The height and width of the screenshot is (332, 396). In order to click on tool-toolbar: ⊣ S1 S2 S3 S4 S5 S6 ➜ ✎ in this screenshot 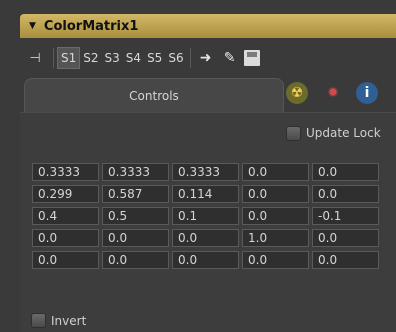, I will do `click(208, 58)`.